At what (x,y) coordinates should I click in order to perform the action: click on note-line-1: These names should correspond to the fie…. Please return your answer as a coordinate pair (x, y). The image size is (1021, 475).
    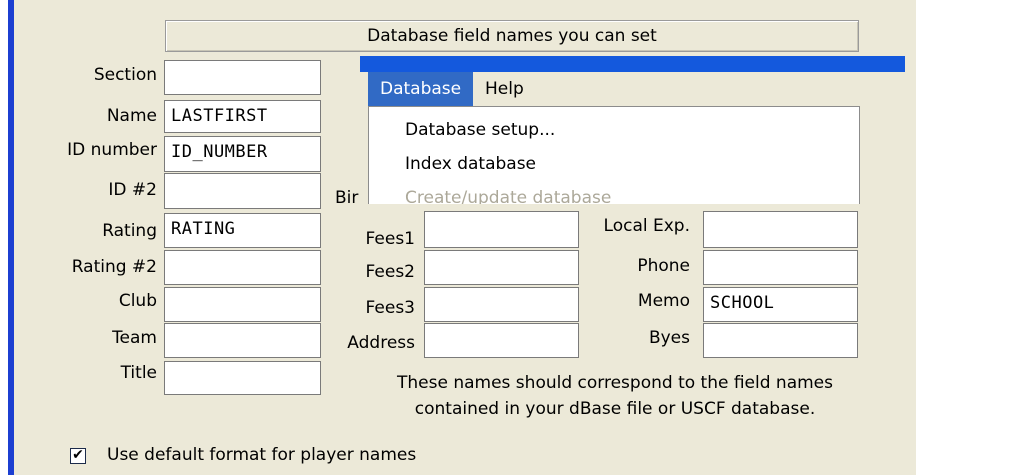
    Looking at the image, I should click on (615, 383).